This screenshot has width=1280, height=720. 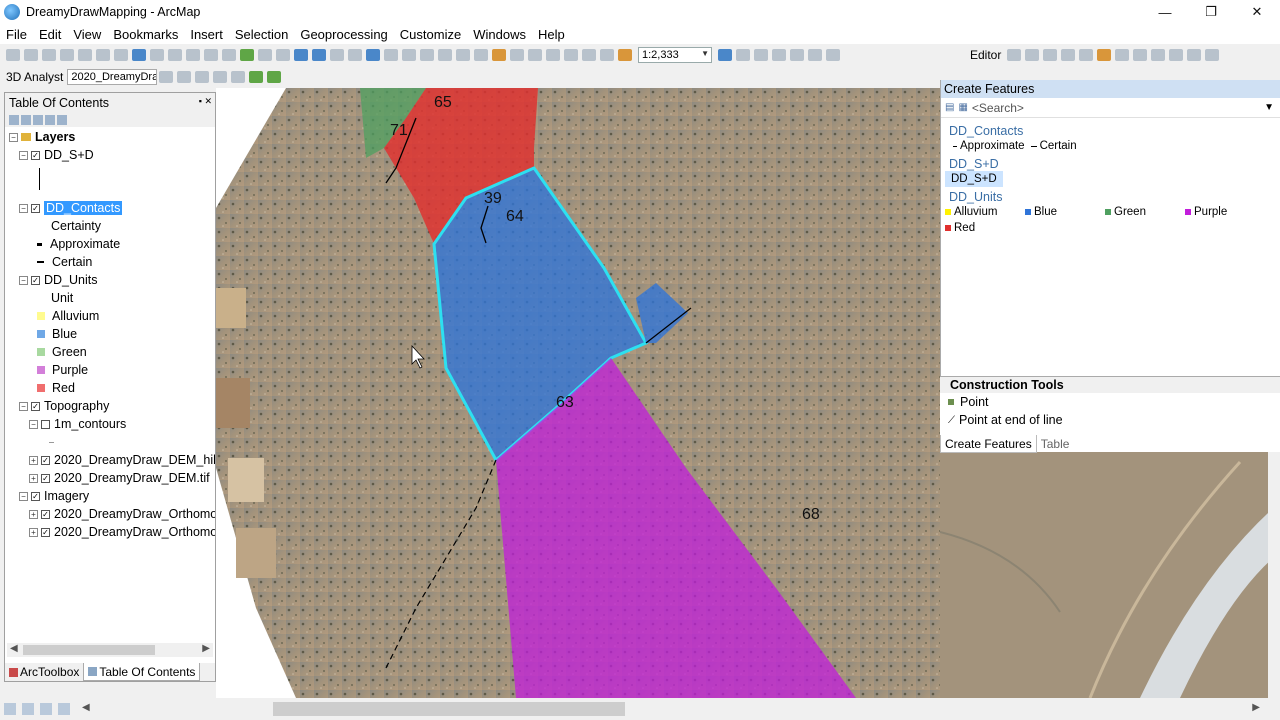 I want to click on template-certain: Certain, so click(x=1053, y=146).